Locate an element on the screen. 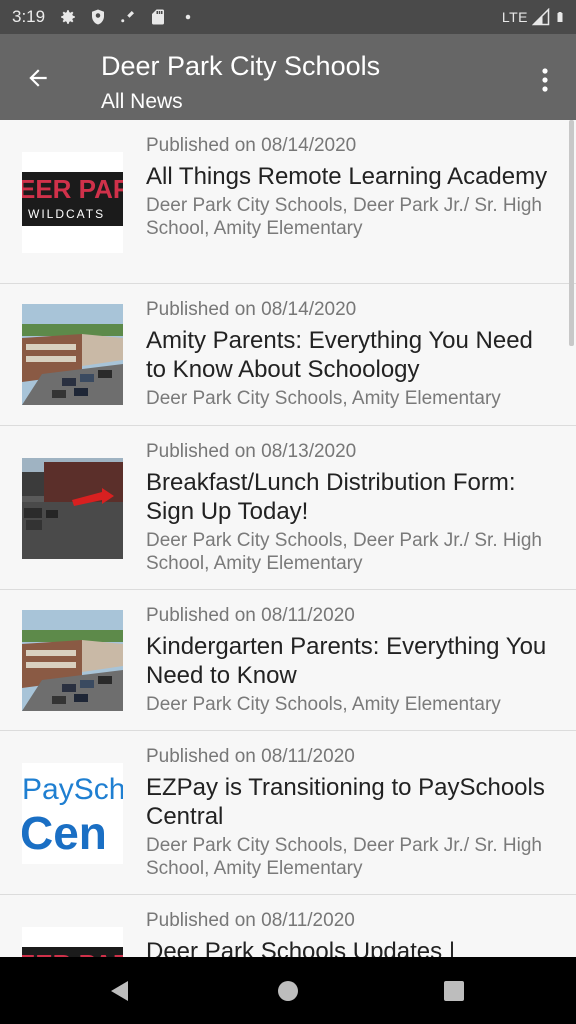 The height and width of the screenshot is (1024, 576). nav-back-button is located at coordinates (120, 990).